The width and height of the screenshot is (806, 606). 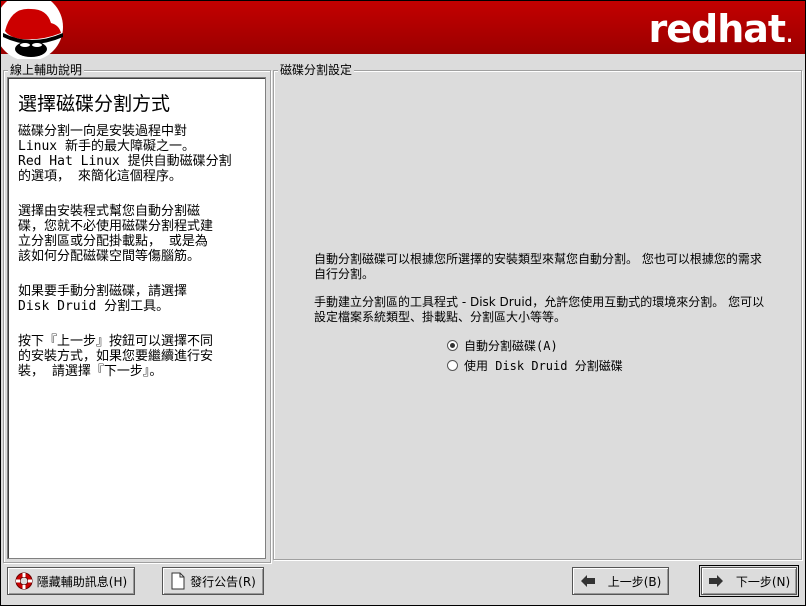 I want to click on document-icon, so click(x=178, y=581).